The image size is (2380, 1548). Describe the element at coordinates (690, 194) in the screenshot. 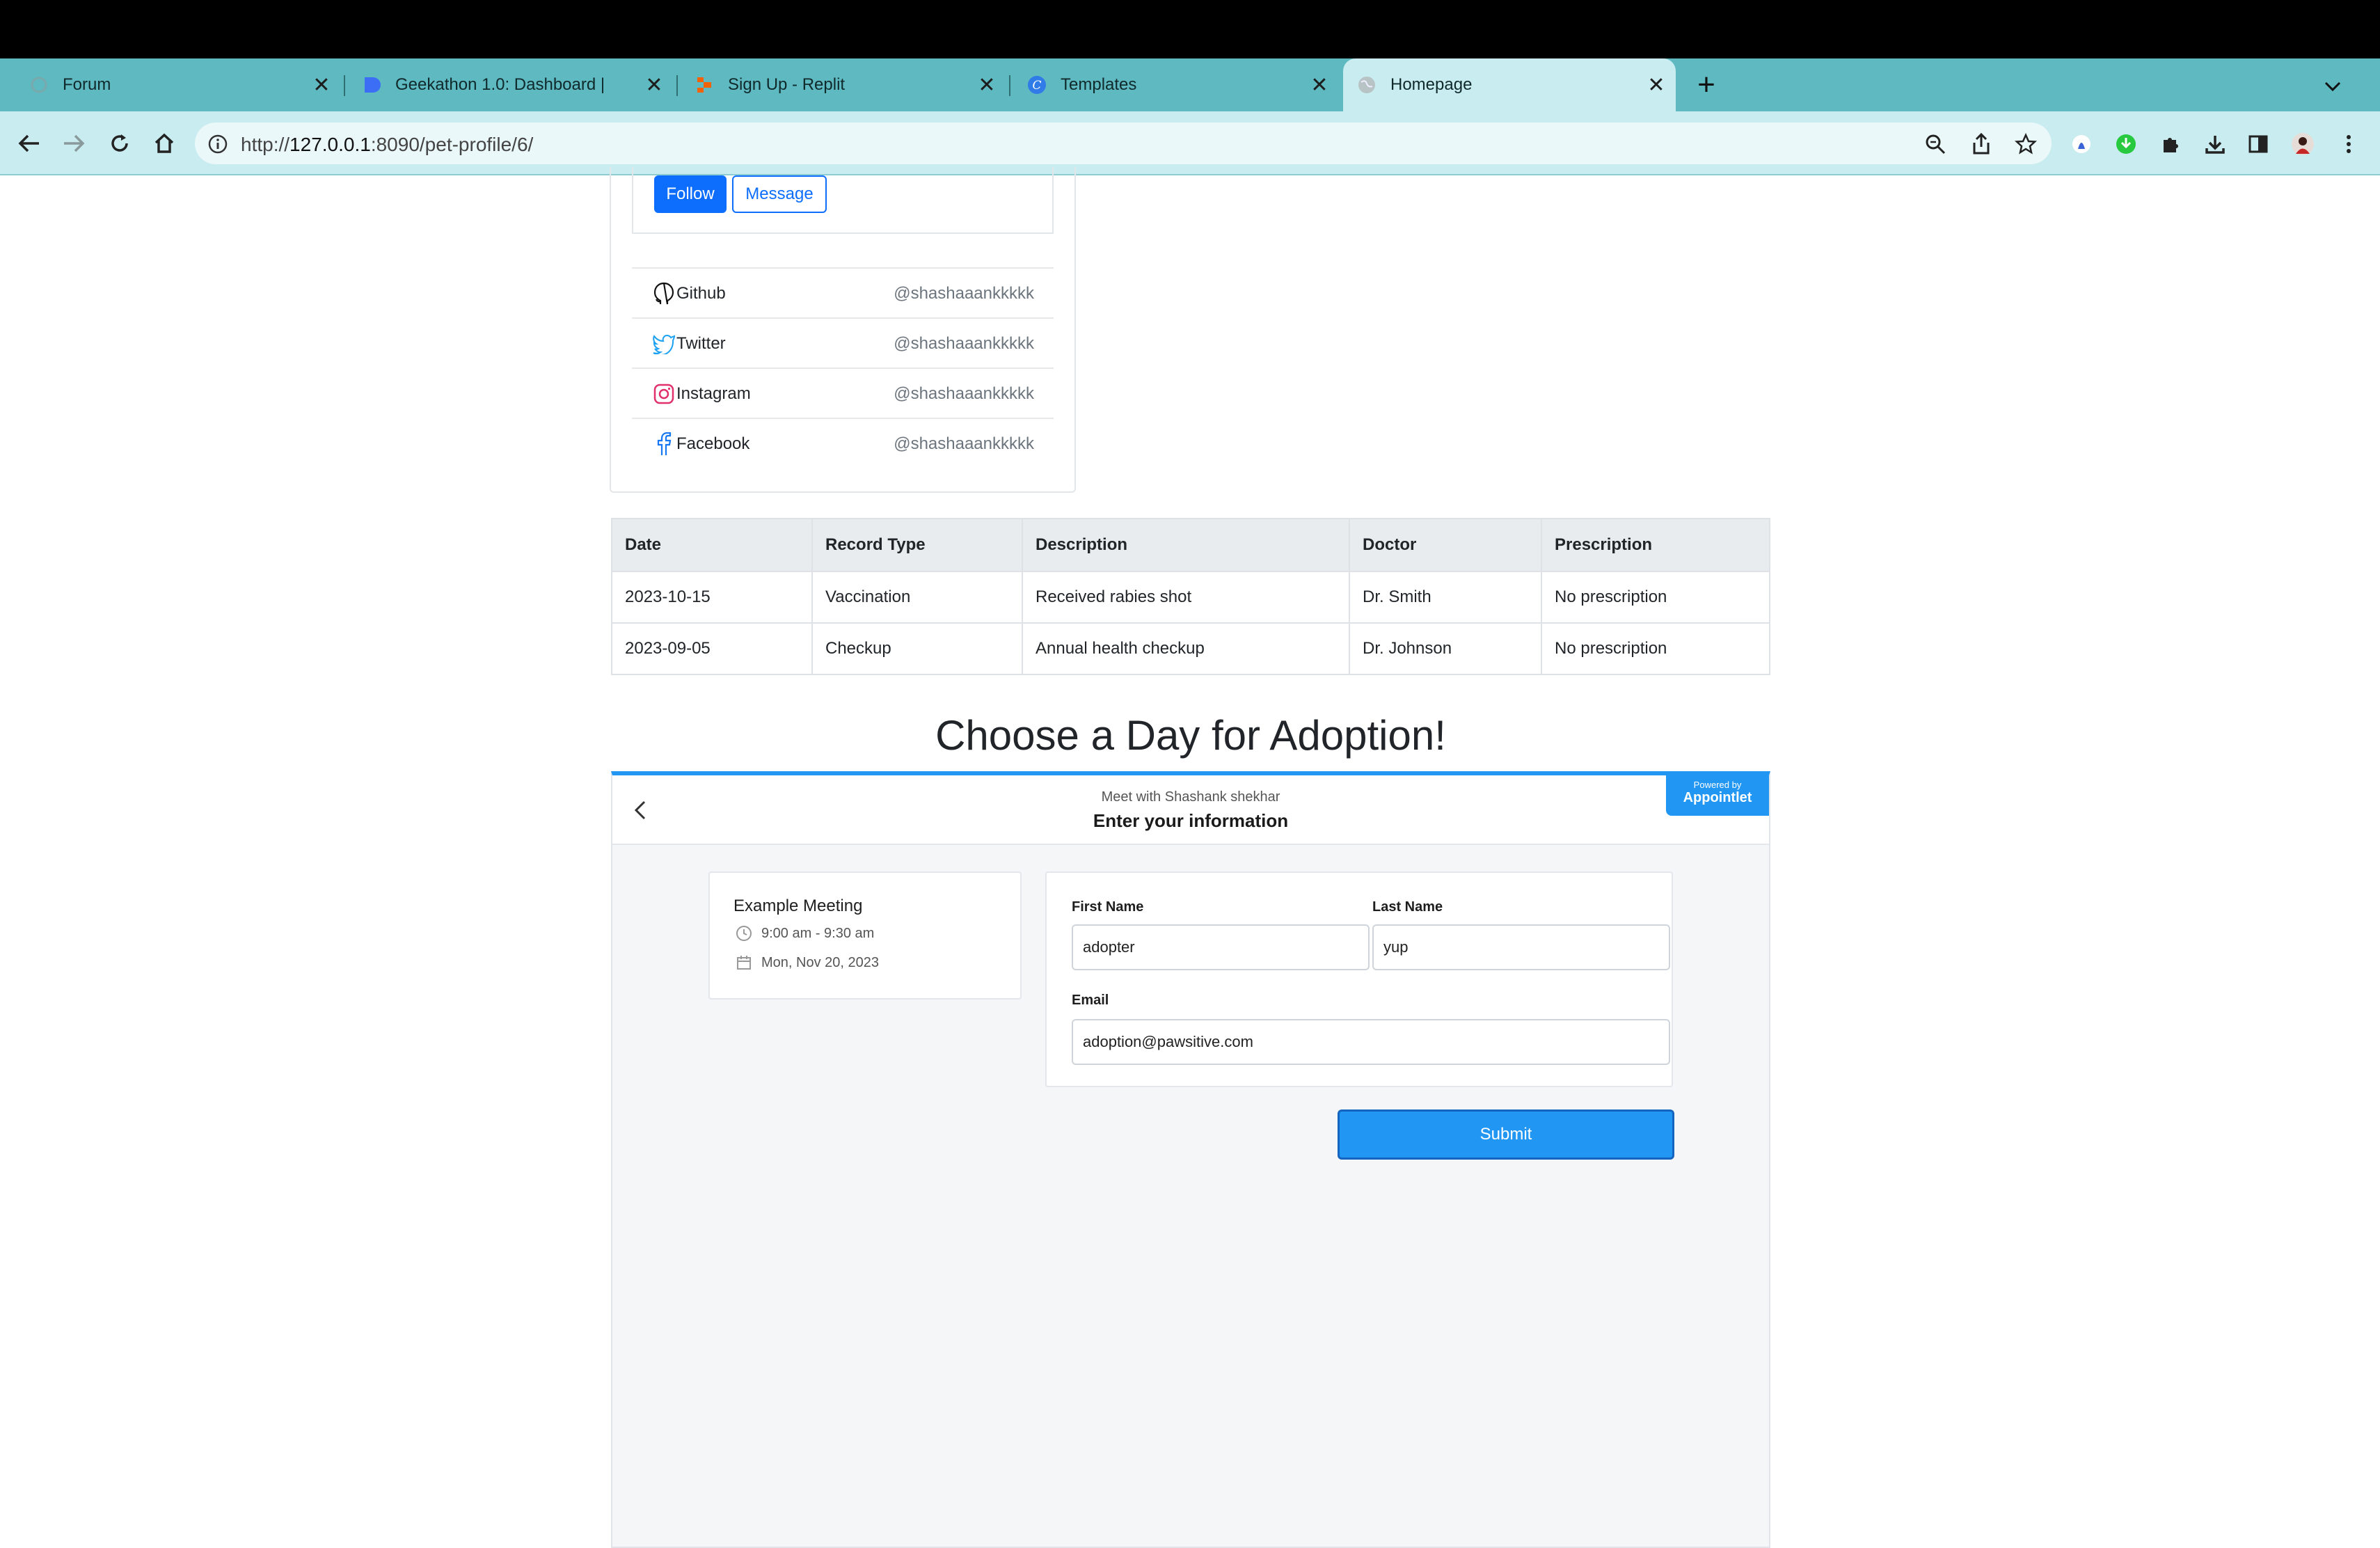

I see `follow-button: Follow` at that location.